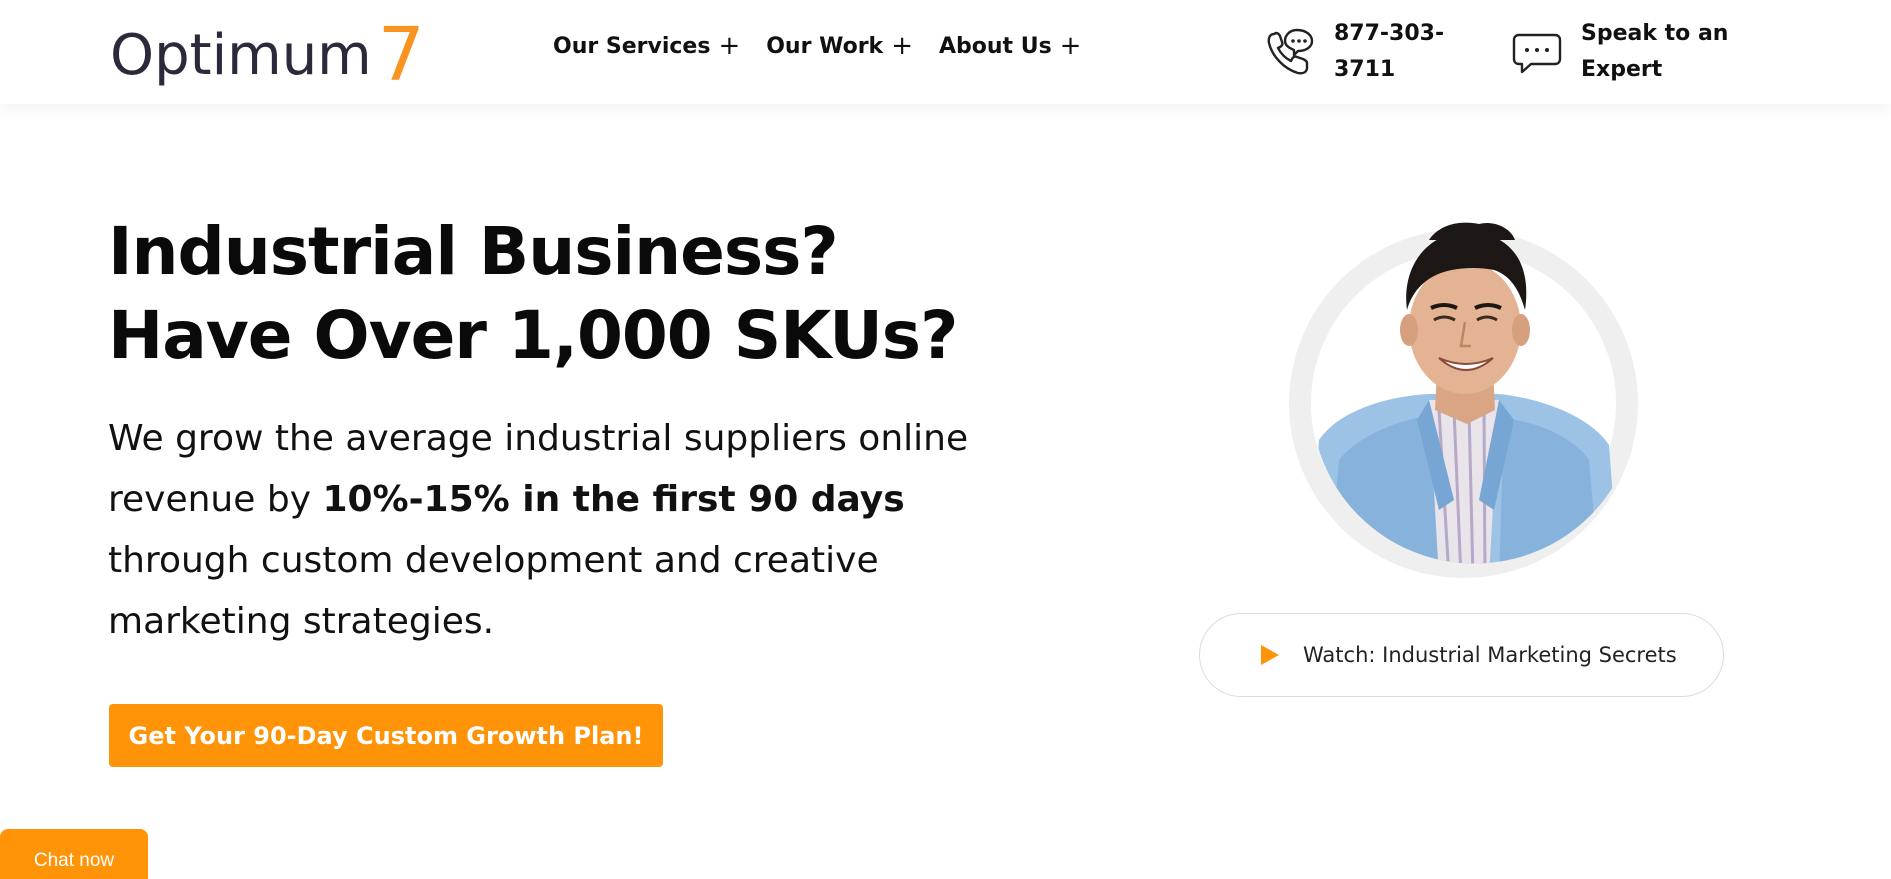 The image size is (1891, 879). What do you see at coordinates (1490, 655) in the screenshot?
I see `watch-video-label: Watch: Industrial Marketing Secrets` at bounding box center [1490, 655].